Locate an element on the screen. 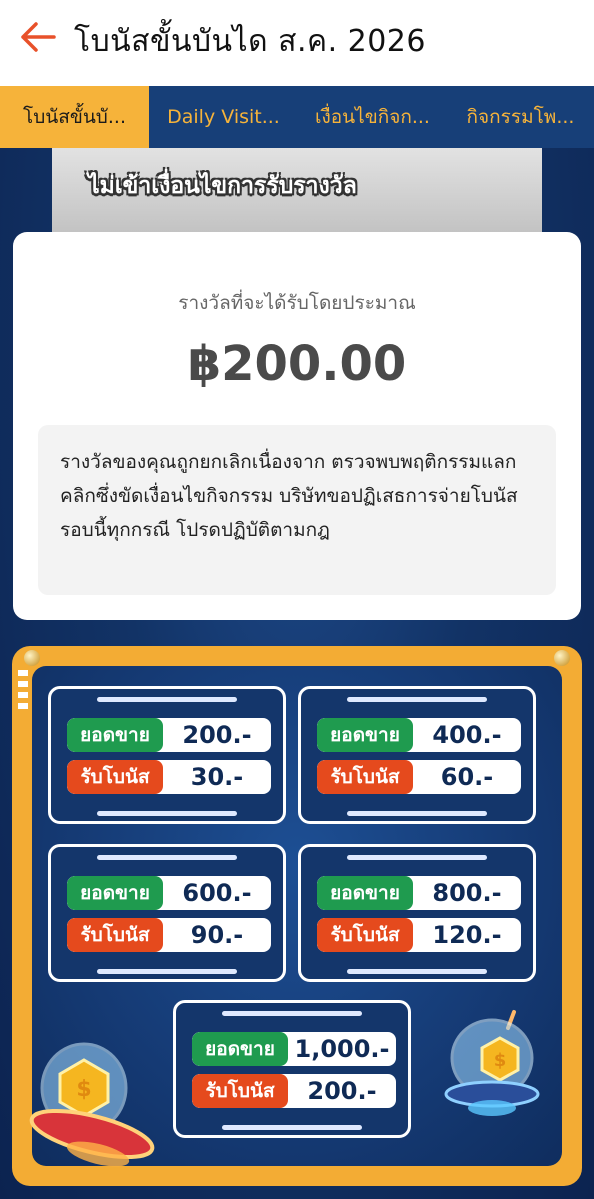 The image size is (594, 1199). sales-value: 1,000.- is located at coordinates (342, 1049).